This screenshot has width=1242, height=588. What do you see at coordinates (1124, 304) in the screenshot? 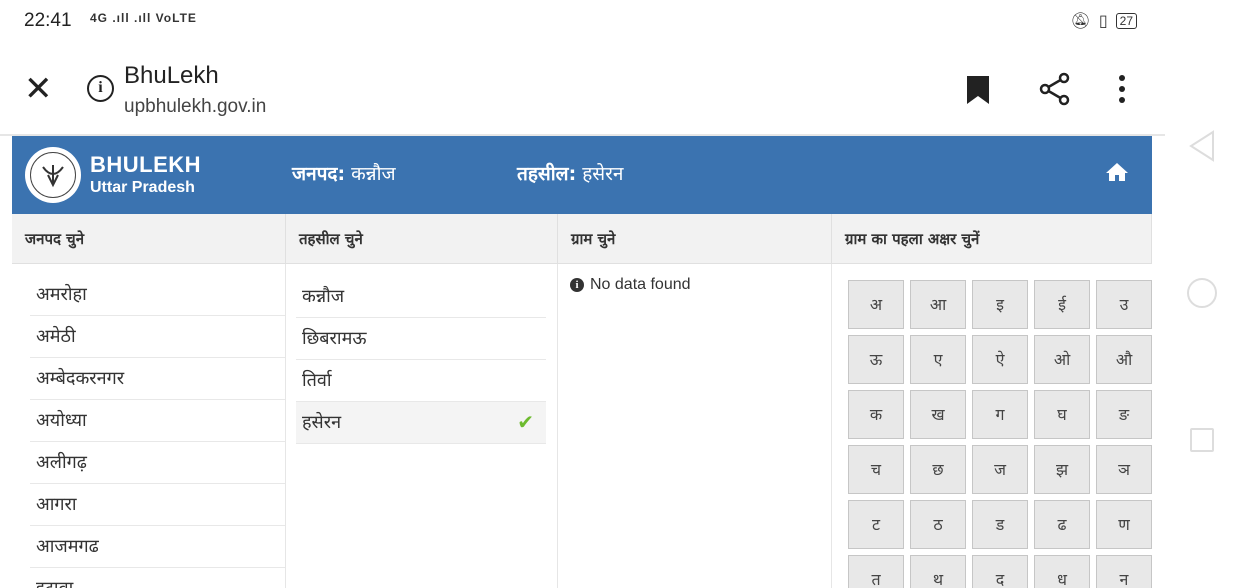
I see `letter-key: उ` at bounding box center [1124, 304].